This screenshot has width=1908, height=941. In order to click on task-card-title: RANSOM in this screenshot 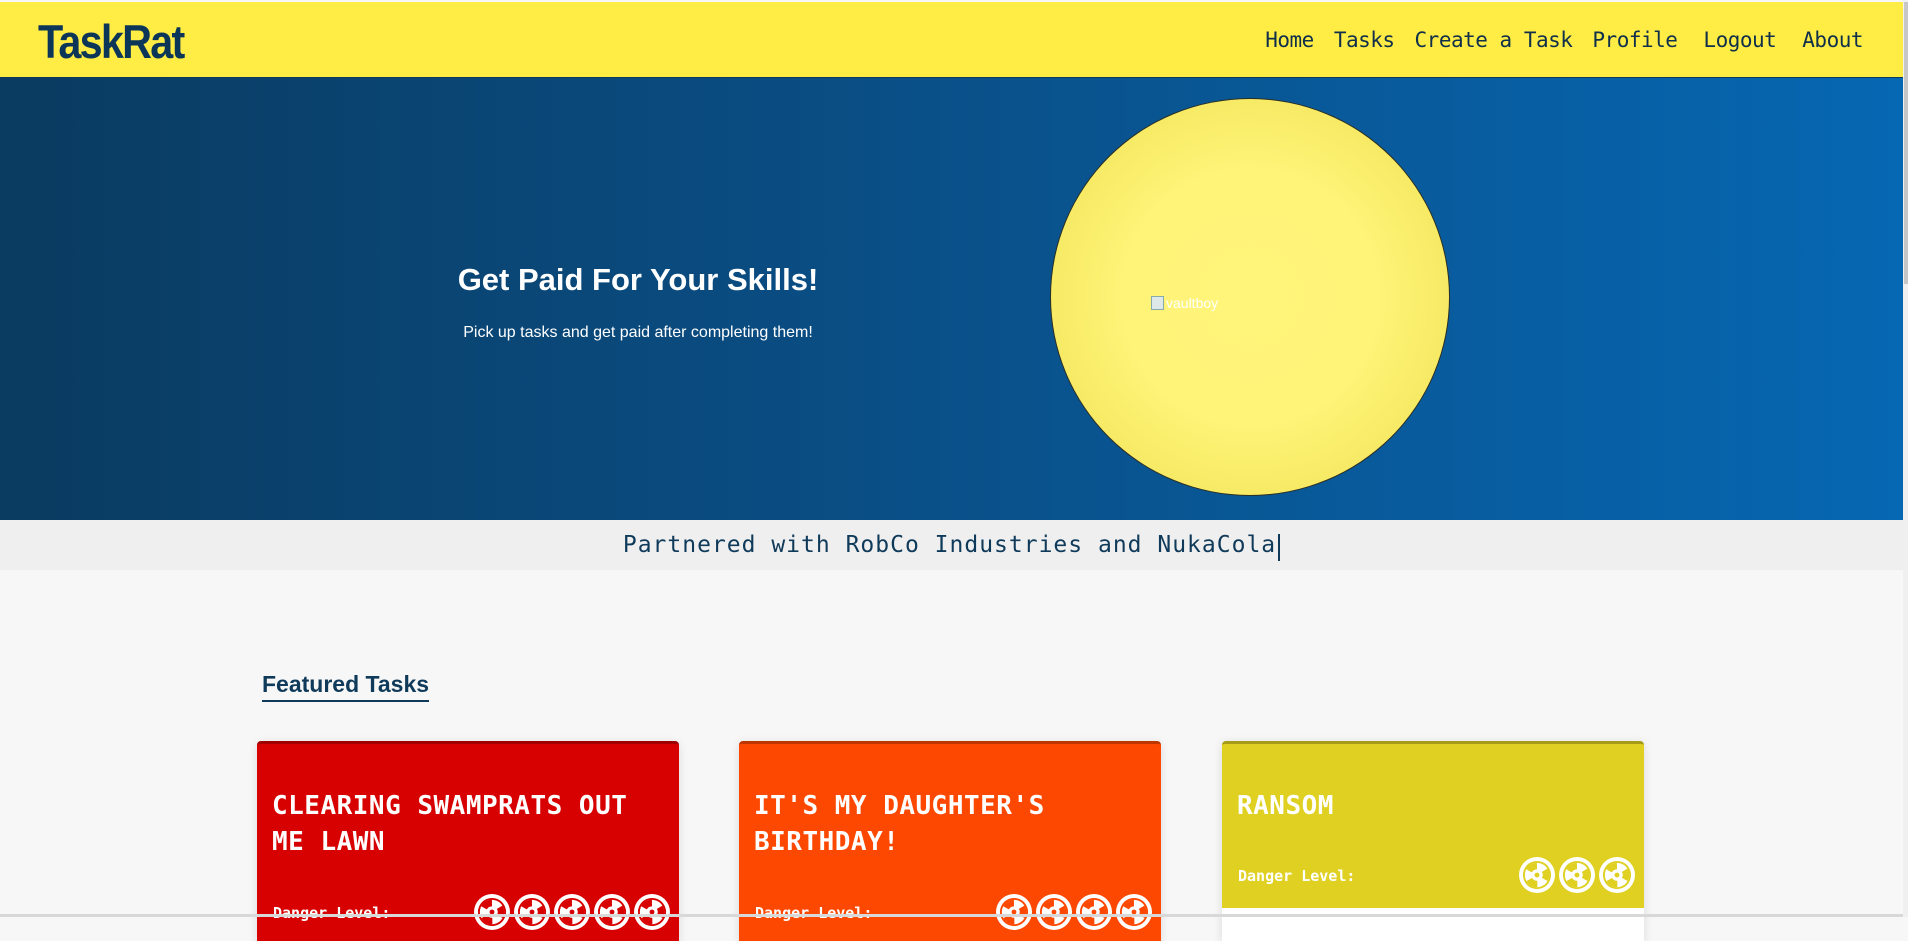, I will do `click(1285, 806)`.